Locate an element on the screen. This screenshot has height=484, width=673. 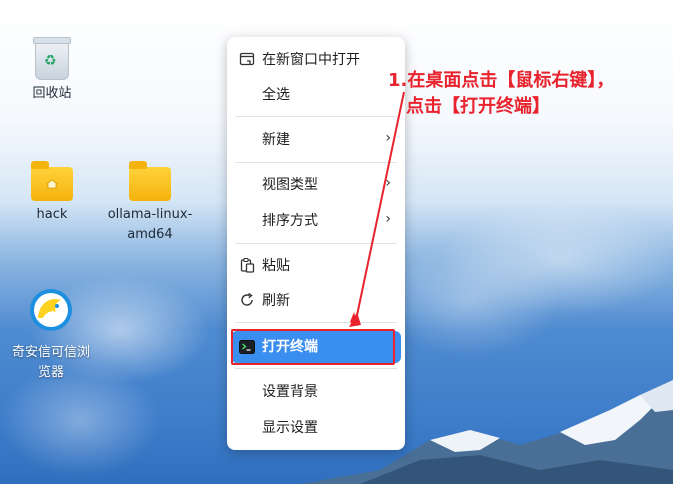
annotation-line2: 点击【打开终端】 is located at coordinates (478, 106).